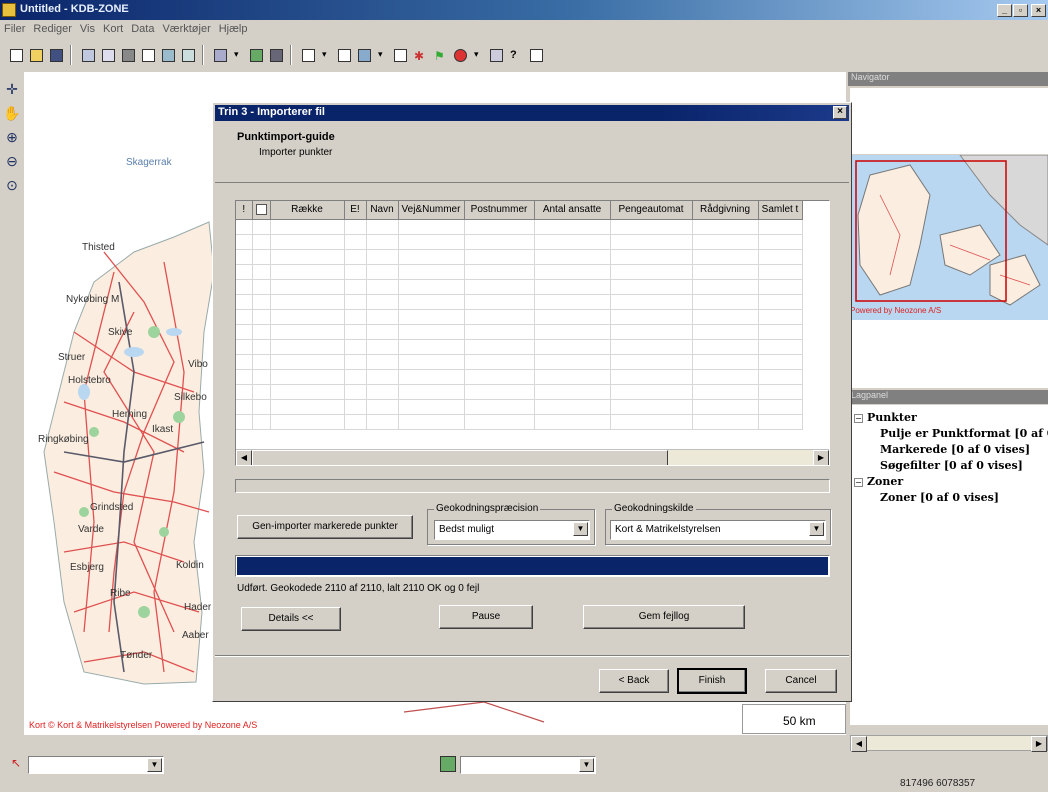  I want to click on save-error-log-button: Gem fejllog, so click(664, 617).